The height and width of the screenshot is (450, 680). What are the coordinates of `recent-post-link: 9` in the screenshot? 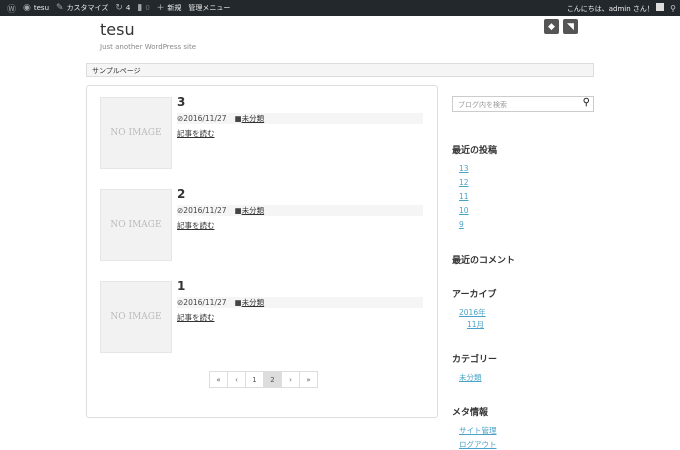 It's located at (461, 224).